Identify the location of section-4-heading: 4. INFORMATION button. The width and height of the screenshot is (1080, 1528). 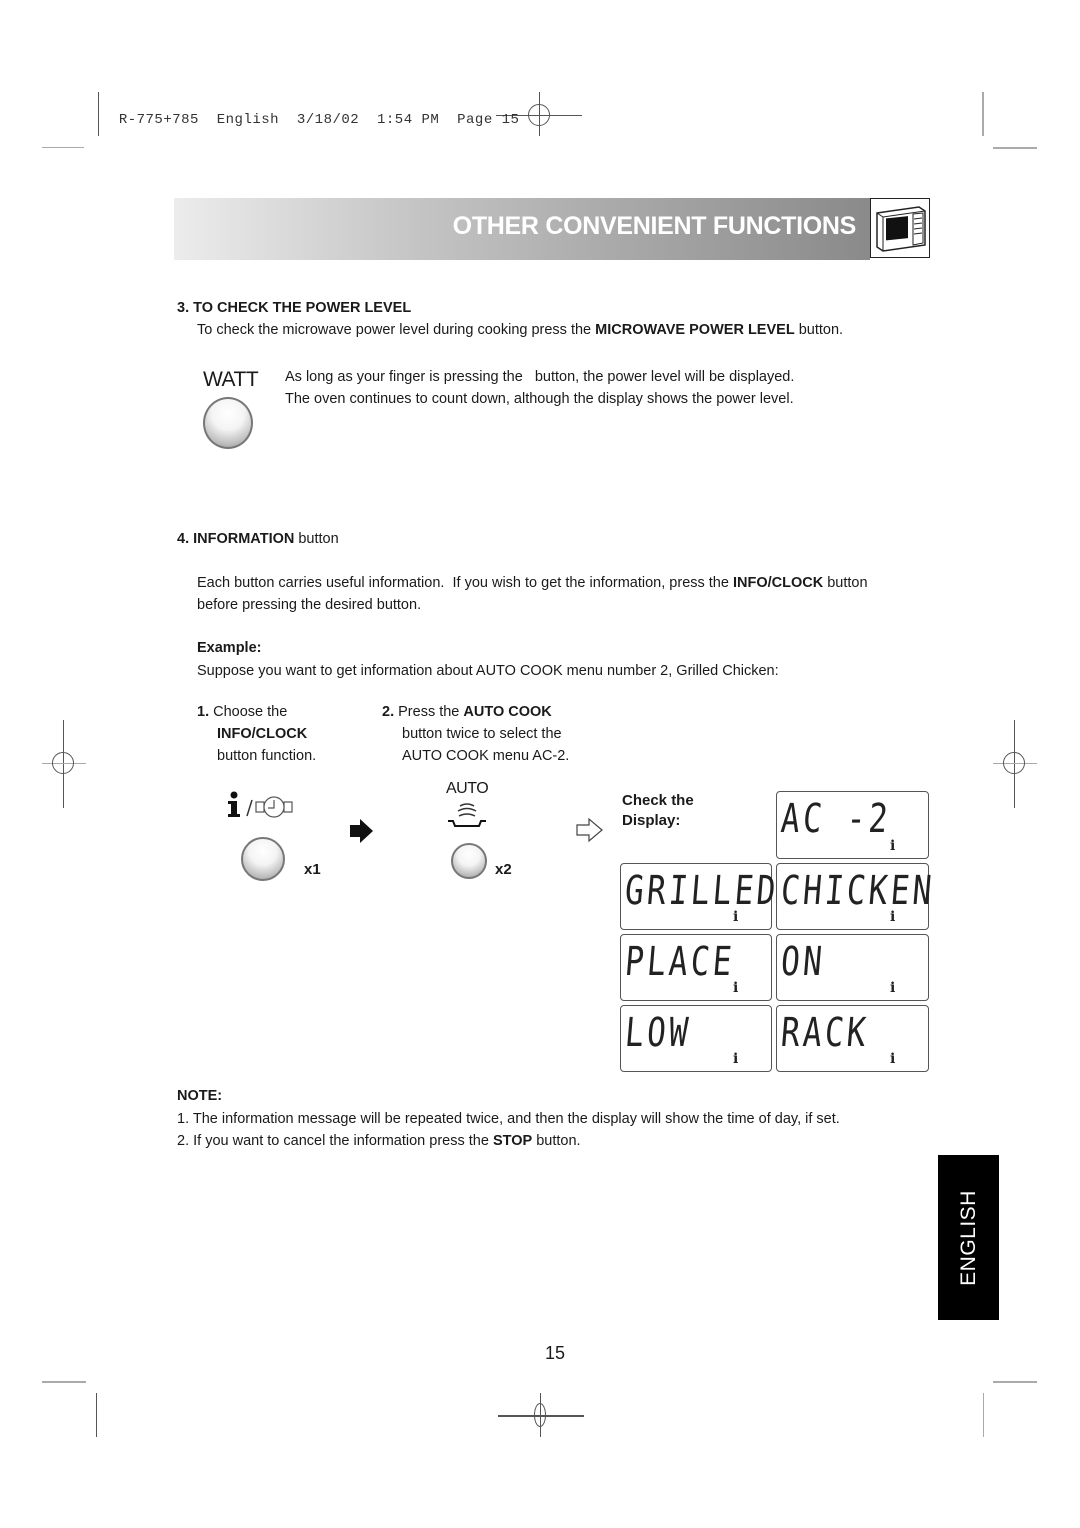
(258, 539).